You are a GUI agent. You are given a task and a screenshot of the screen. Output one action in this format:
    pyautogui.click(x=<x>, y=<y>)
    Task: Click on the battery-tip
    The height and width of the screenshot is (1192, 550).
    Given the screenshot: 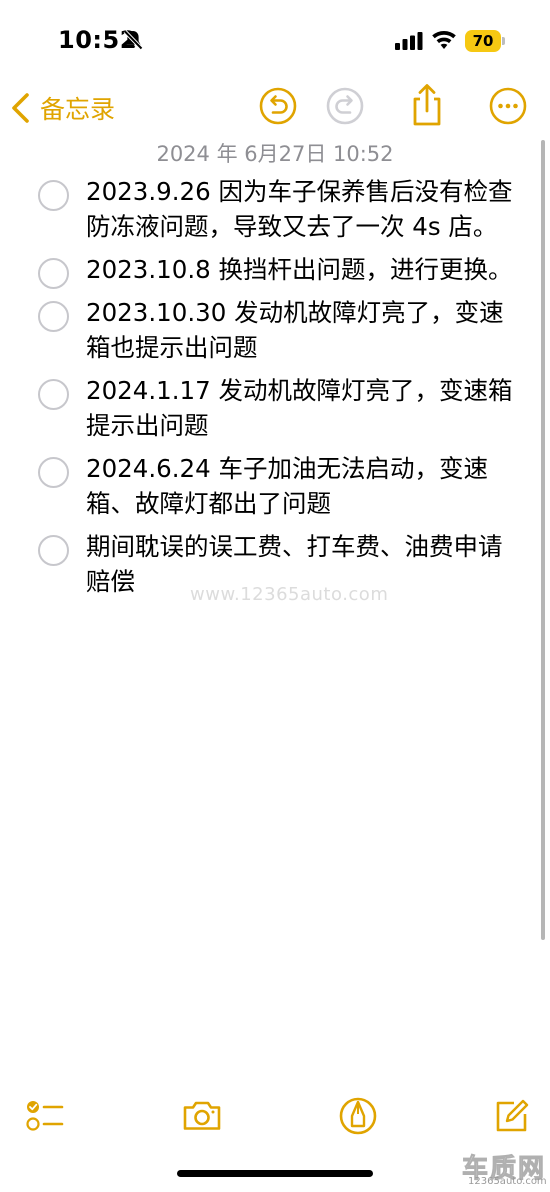 What is the action you would take?
    pyautogui.click(x=503, y=41)
    